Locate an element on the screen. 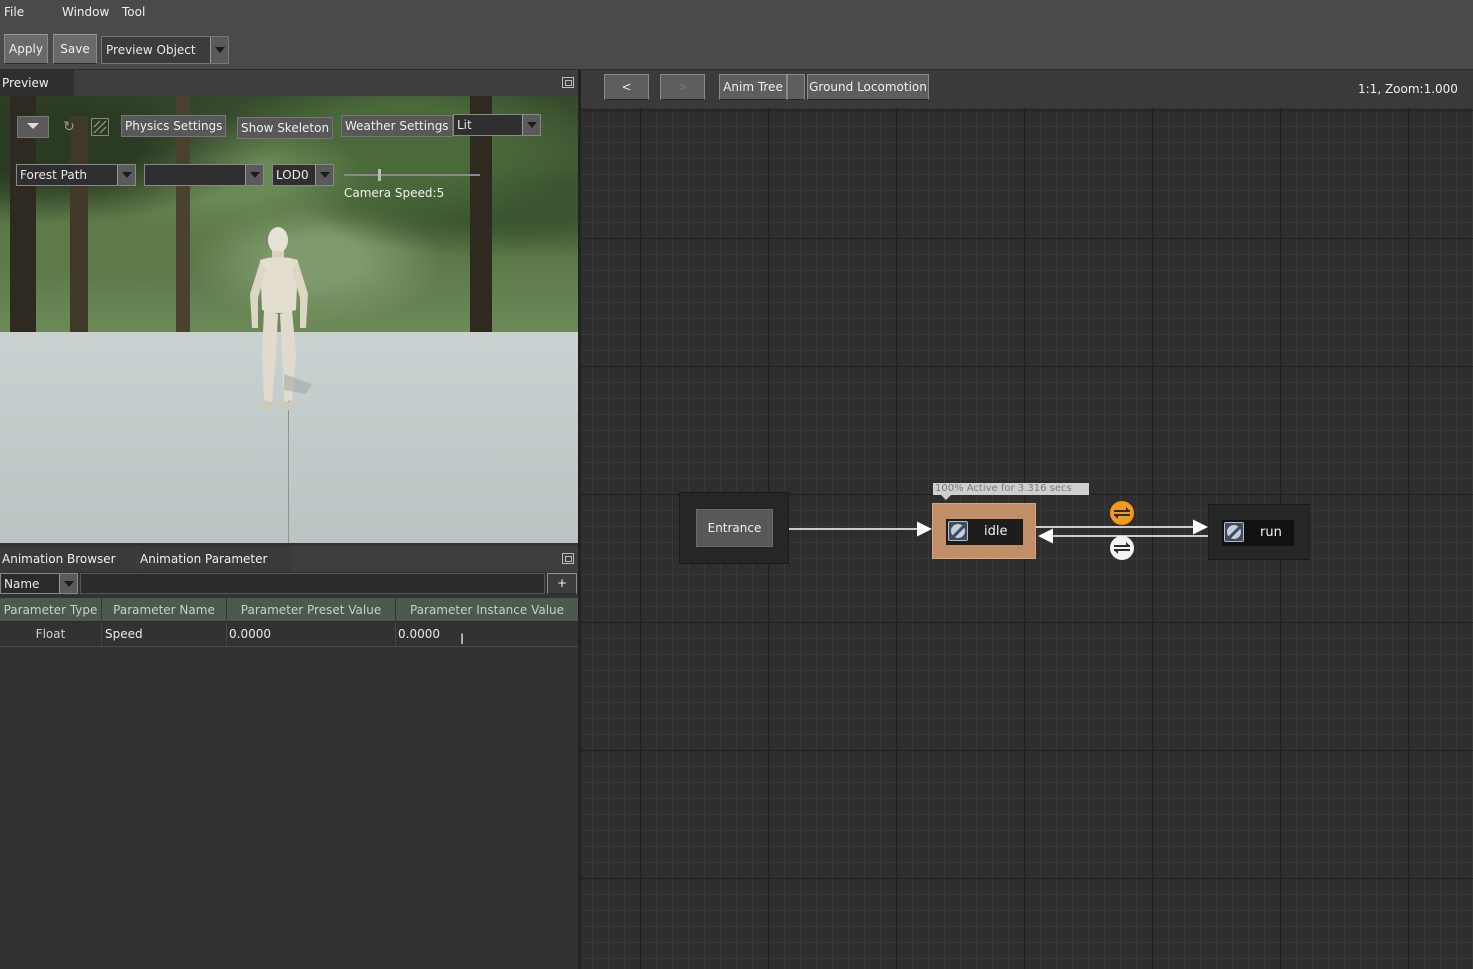 The width and height of the screenshot is (1473, 969). filter-field-select: Name is located at coordinates (39, 583).